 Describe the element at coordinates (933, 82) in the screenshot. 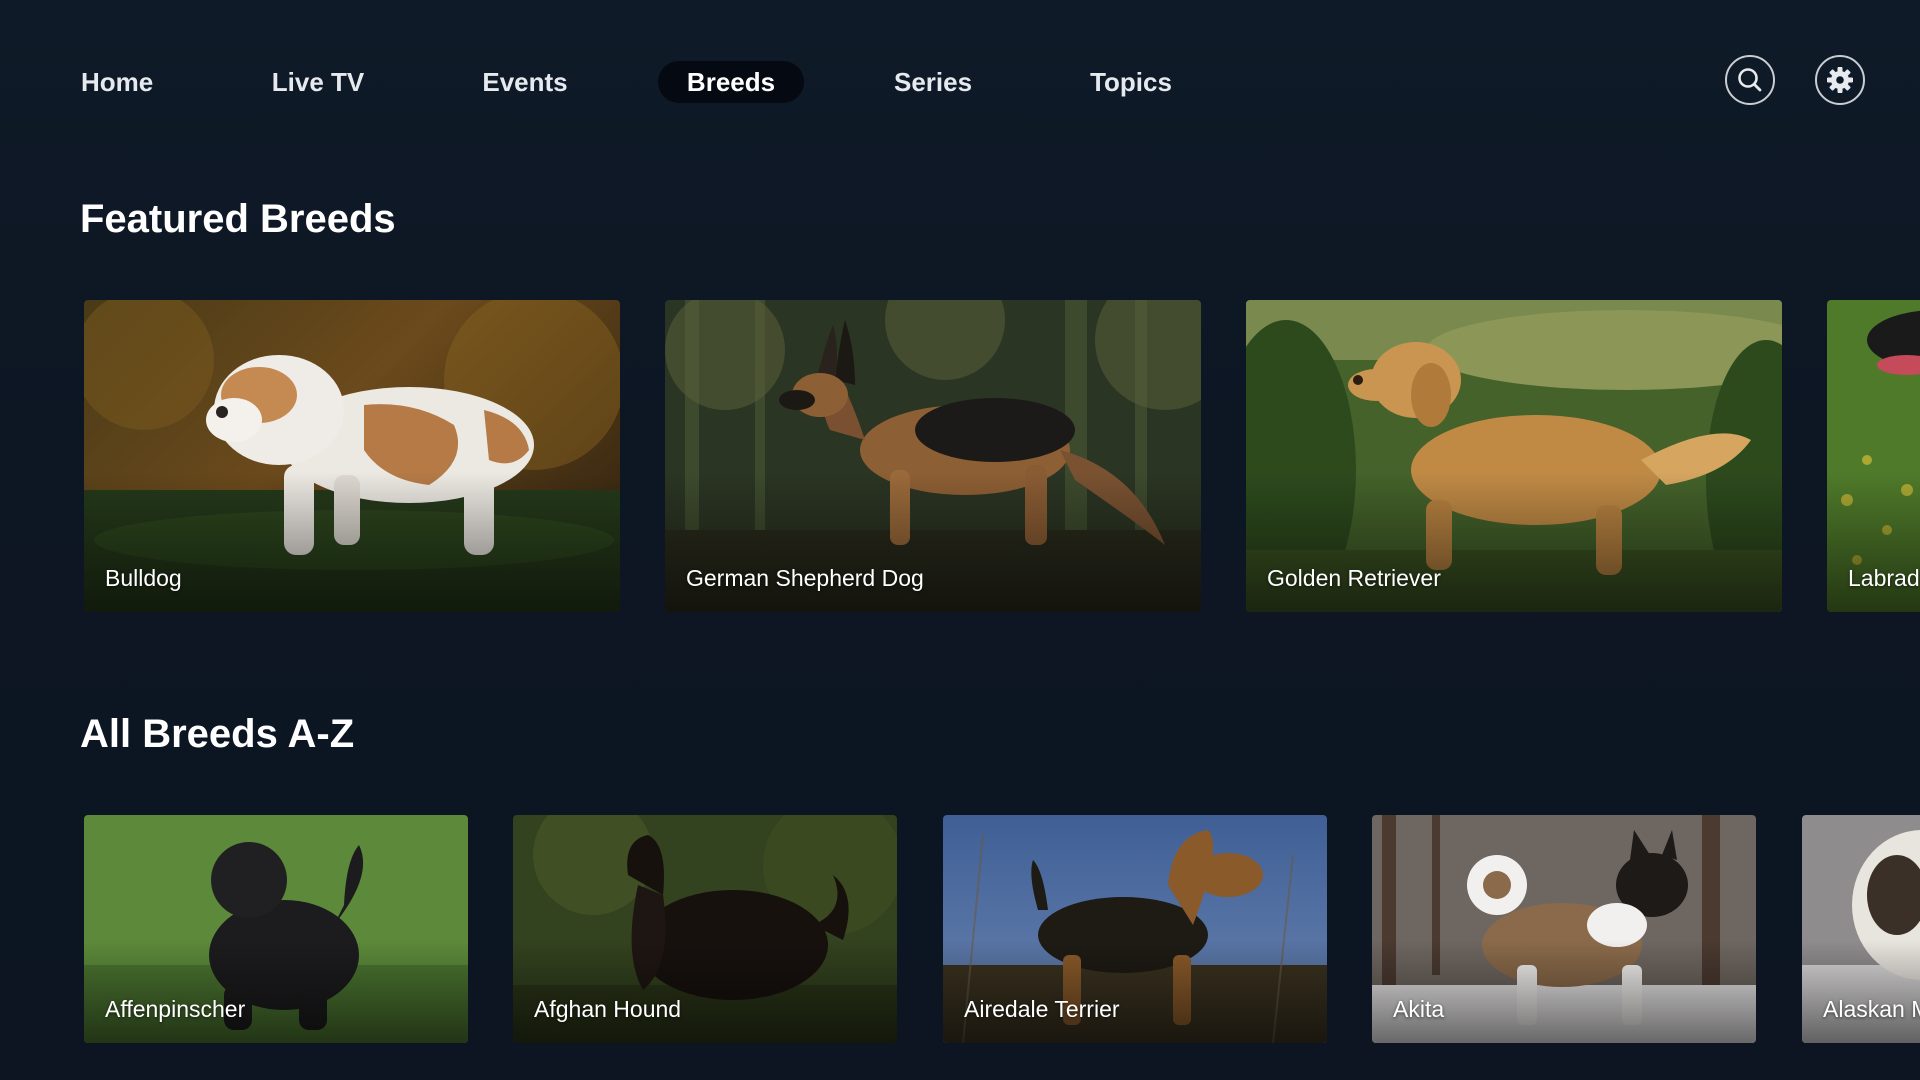

I see `tab-series: Series` at that location.